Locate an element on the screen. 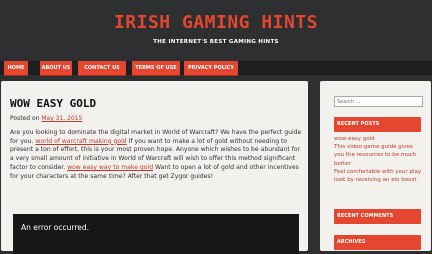 Image resolution: width=432 pixels, height=254 pixels. video-error-text: An error occurred. is located at coordinates (55, 227).